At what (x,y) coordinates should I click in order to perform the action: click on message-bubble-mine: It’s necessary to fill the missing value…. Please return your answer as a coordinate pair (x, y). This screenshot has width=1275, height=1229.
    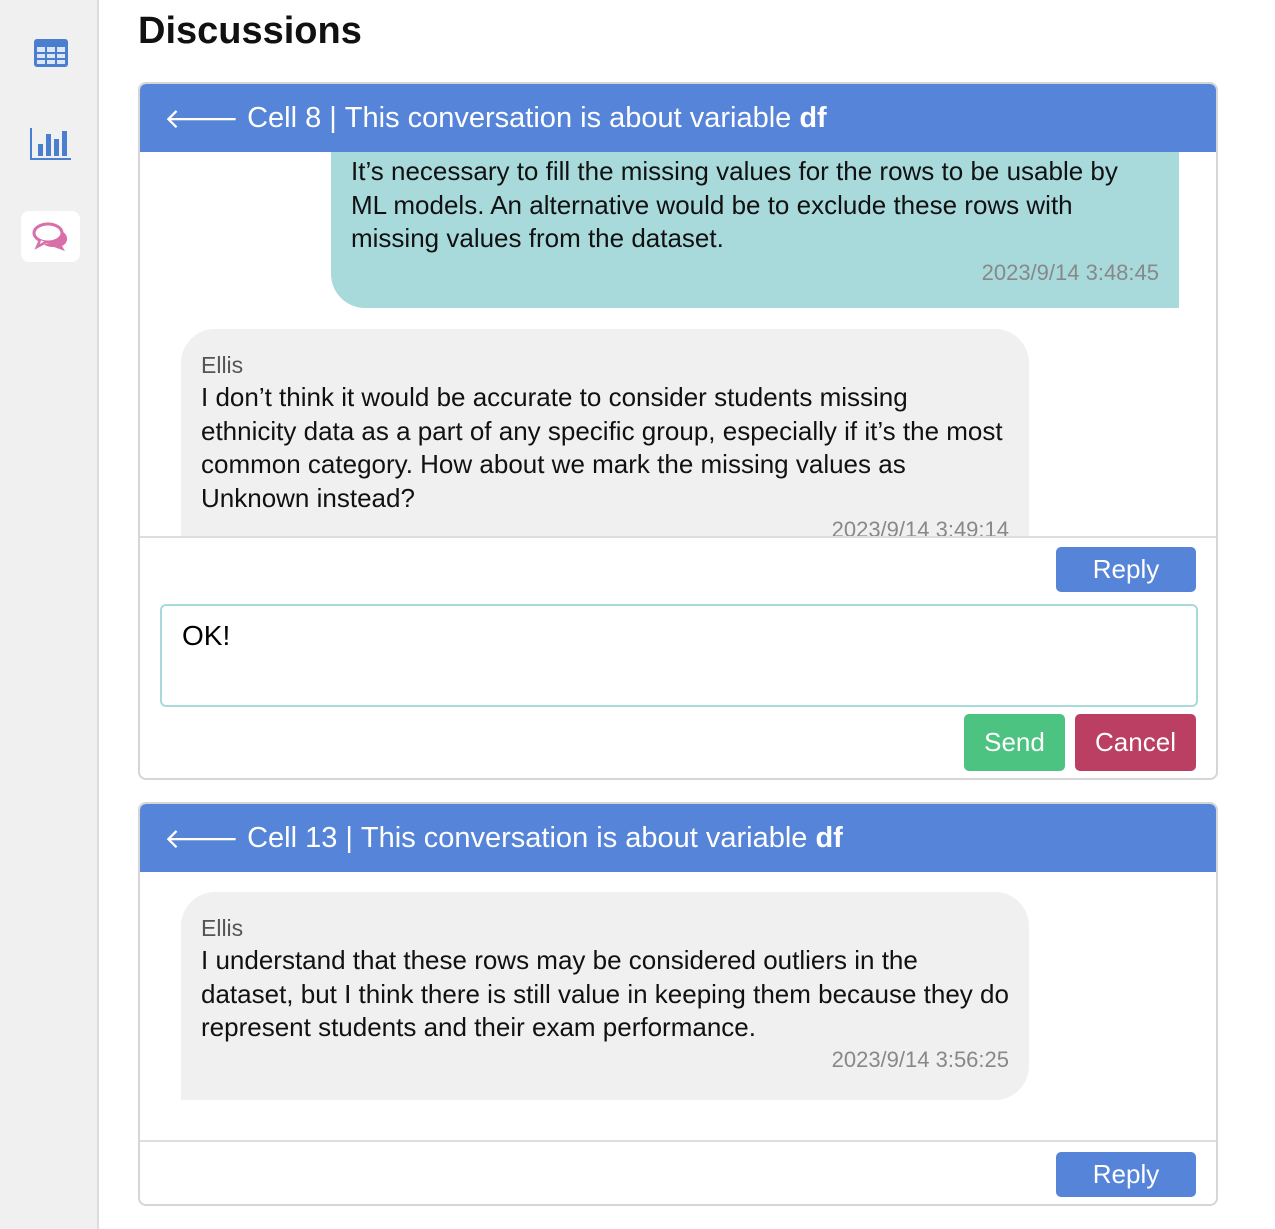
    Looking at the image, I should click on (755, 230).